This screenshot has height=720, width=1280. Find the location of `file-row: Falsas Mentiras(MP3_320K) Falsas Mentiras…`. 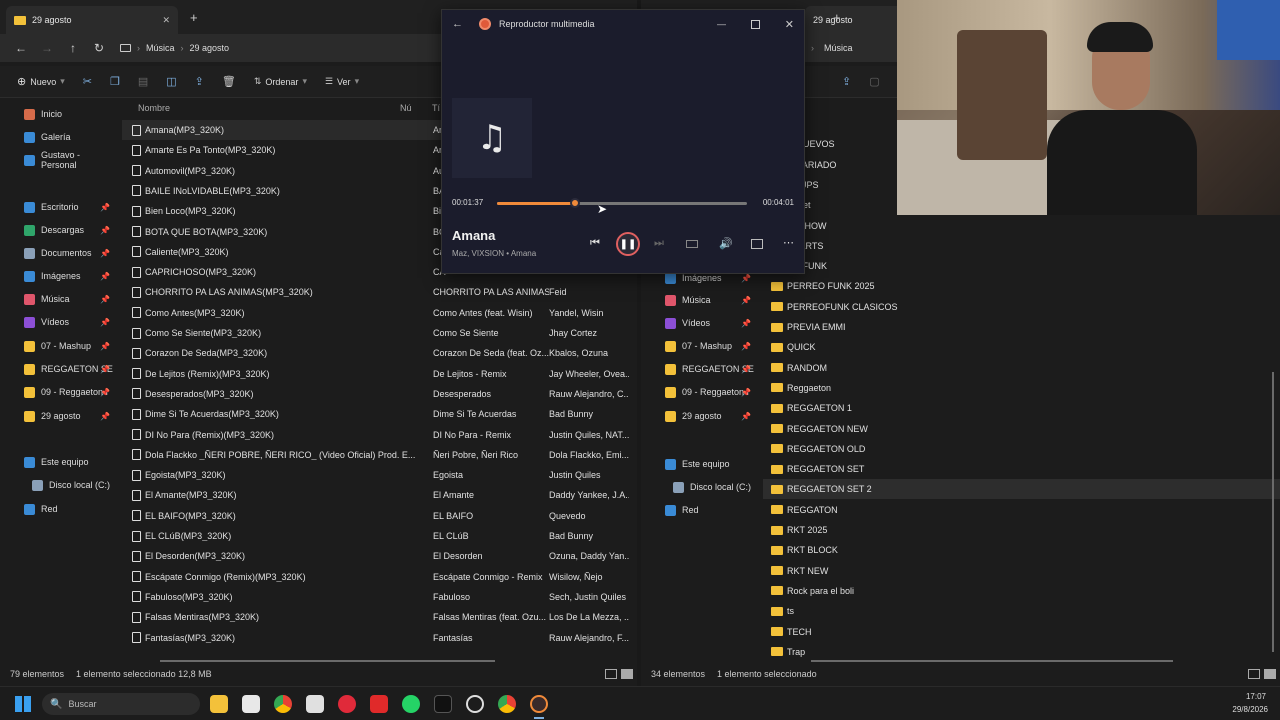

file-row: Falsas Mentiras(MP3_320K) Falsas Mentiras… is located at coordinates (379, 617).